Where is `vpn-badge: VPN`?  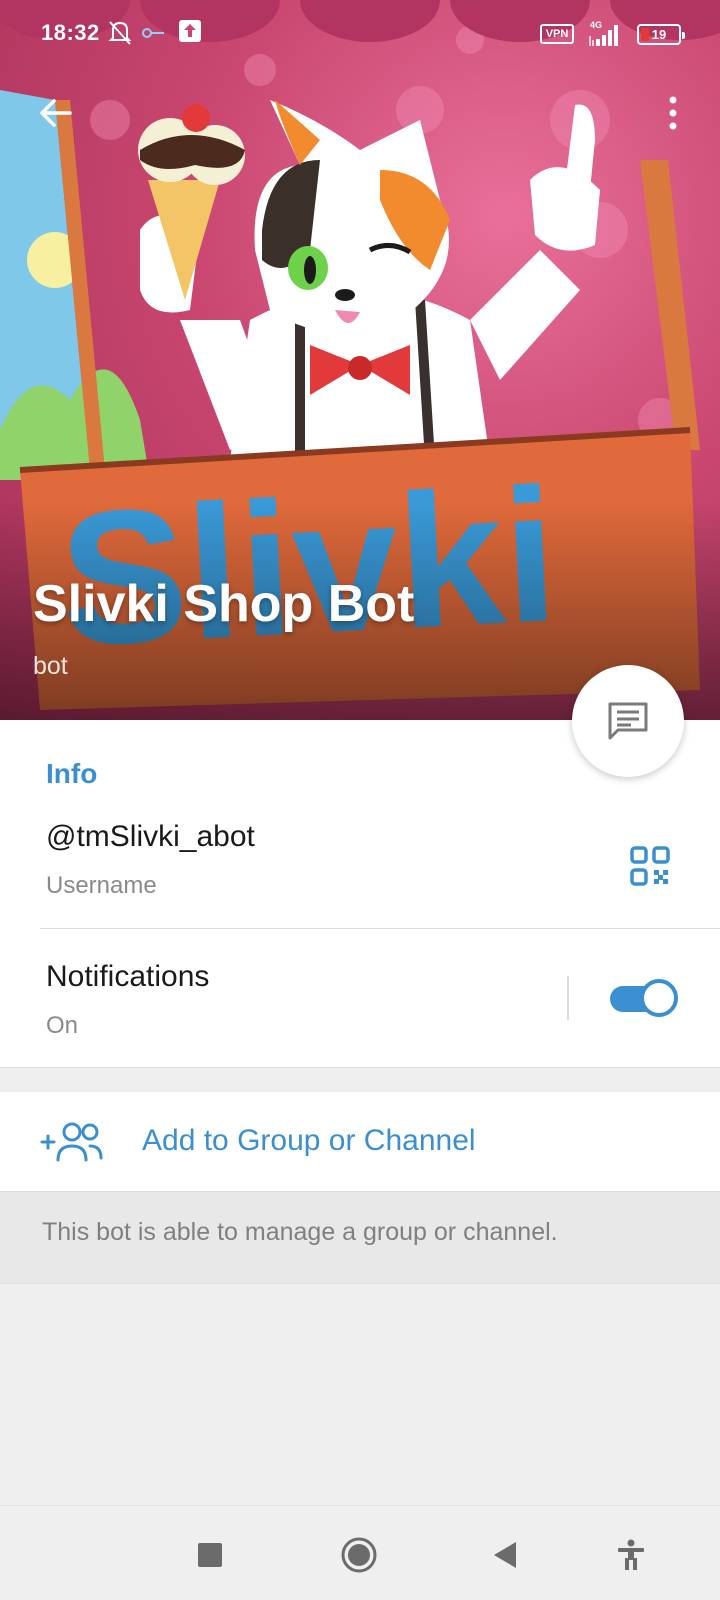
vpn-badge: VPN is located at coordinates (557, 34).